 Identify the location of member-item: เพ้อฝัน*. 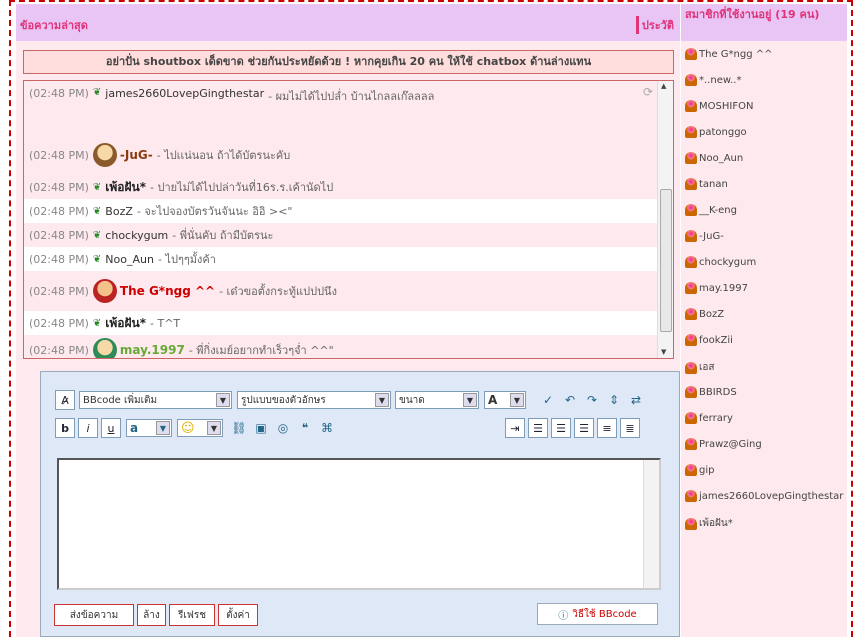
(709, 523).